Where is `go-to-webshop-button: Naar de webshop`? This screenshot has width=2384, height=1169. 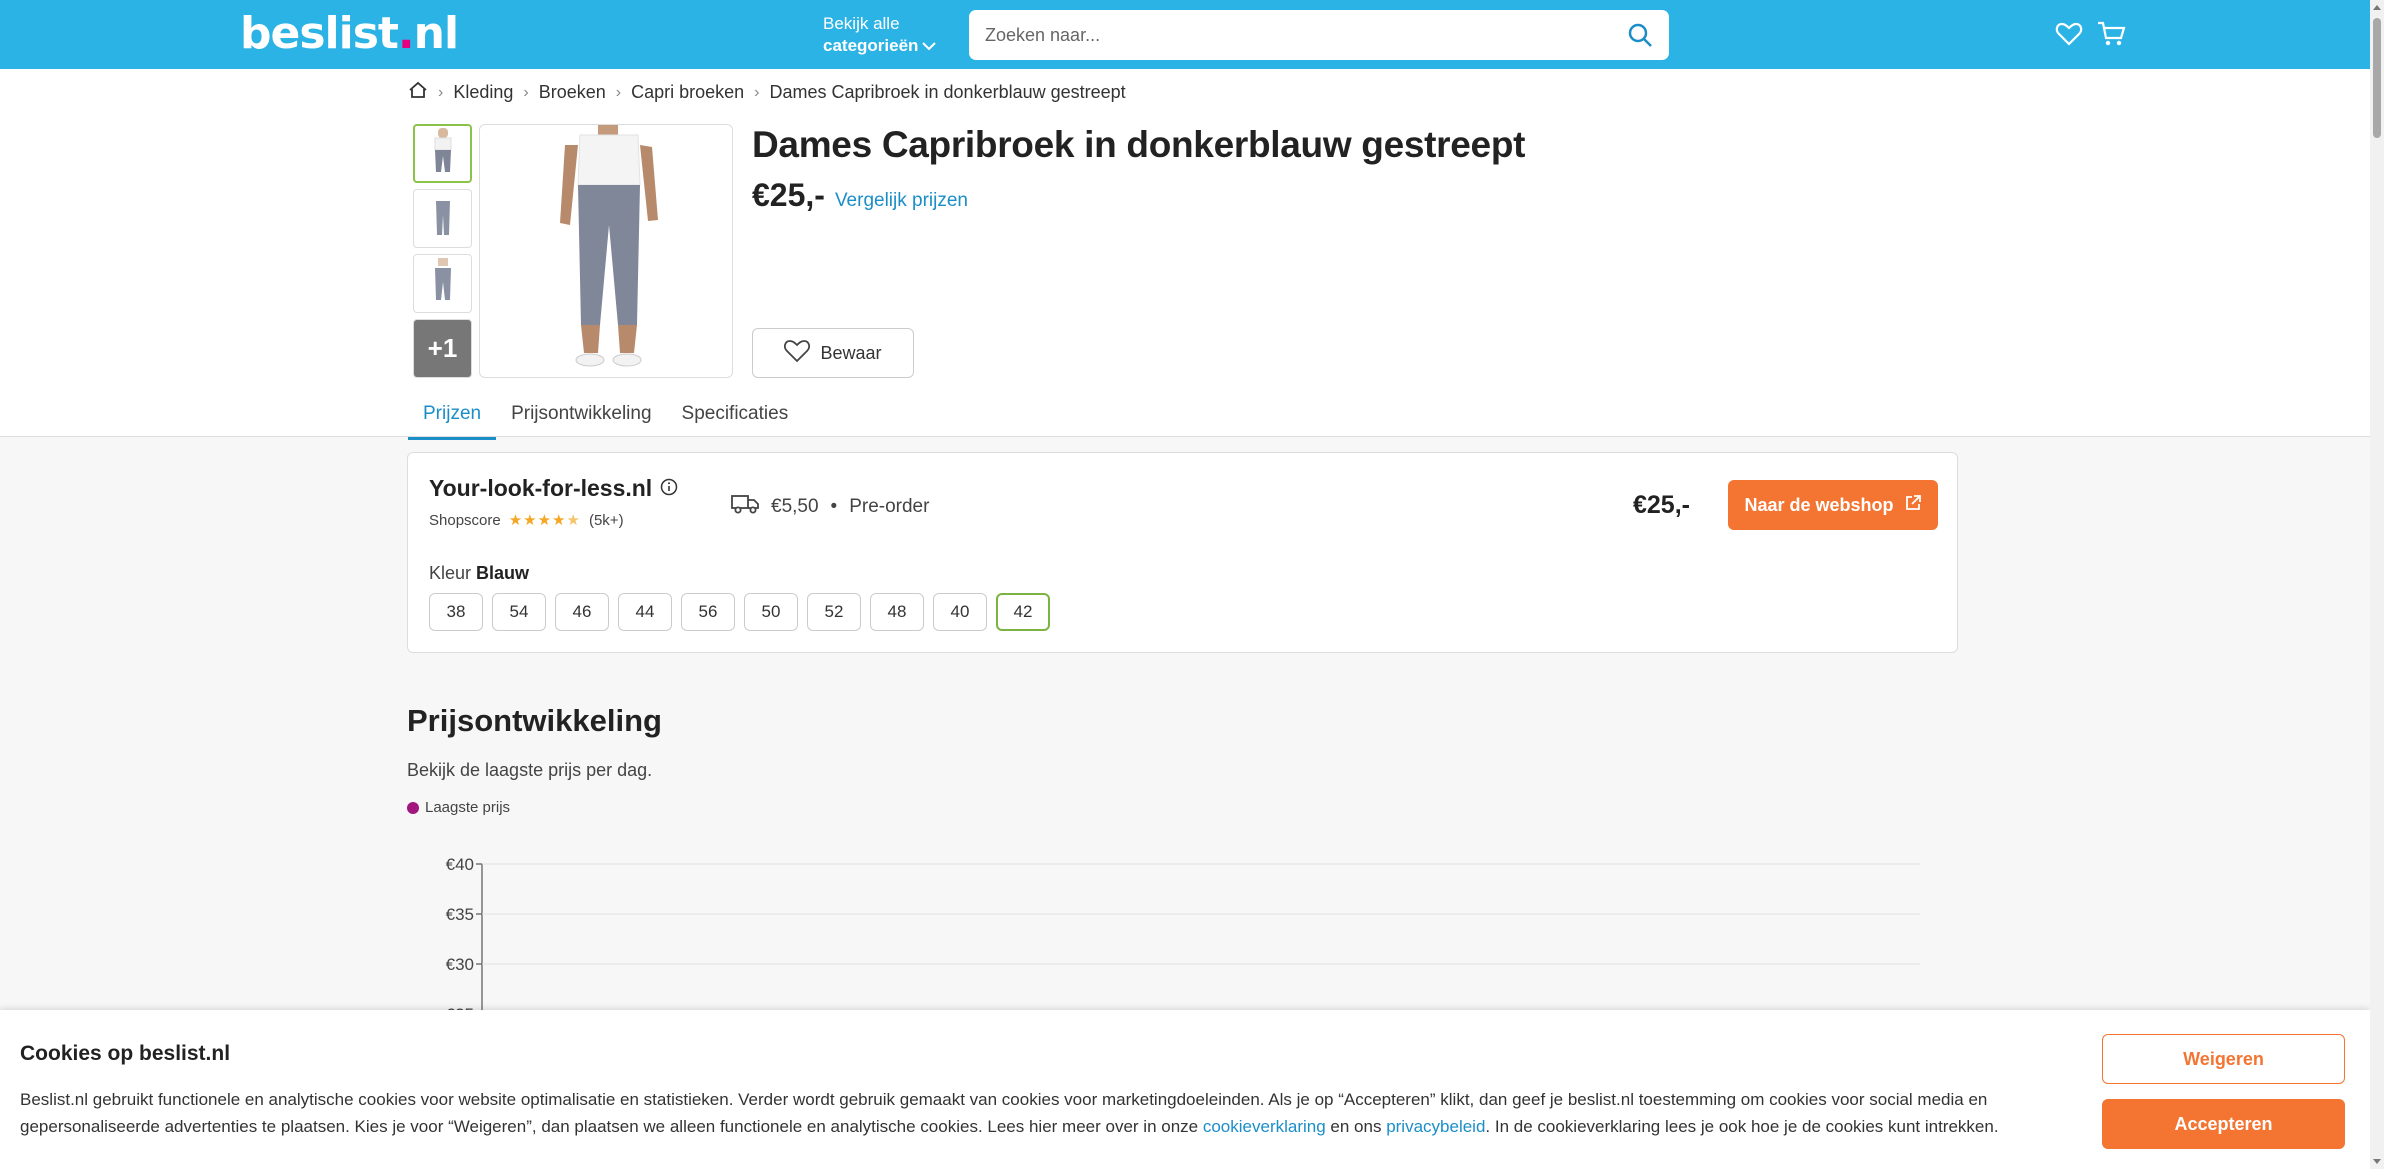
go-to-webshop-button: Naar de webshop is located at coordinates (1833, 505).